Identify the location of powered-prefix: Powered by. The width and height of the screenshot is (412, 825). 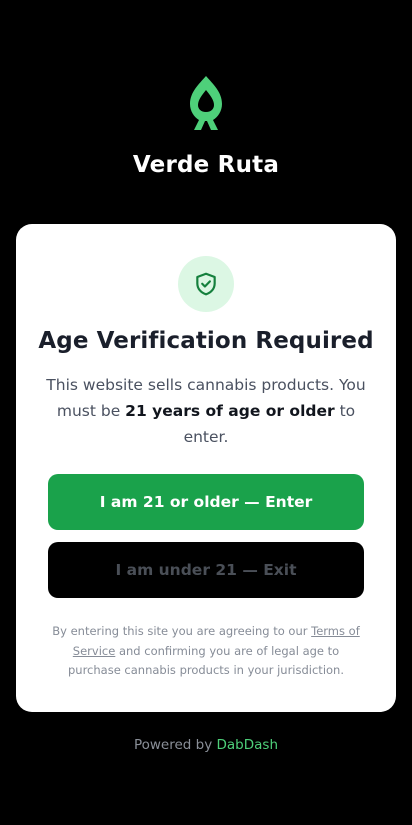
(175, 745).